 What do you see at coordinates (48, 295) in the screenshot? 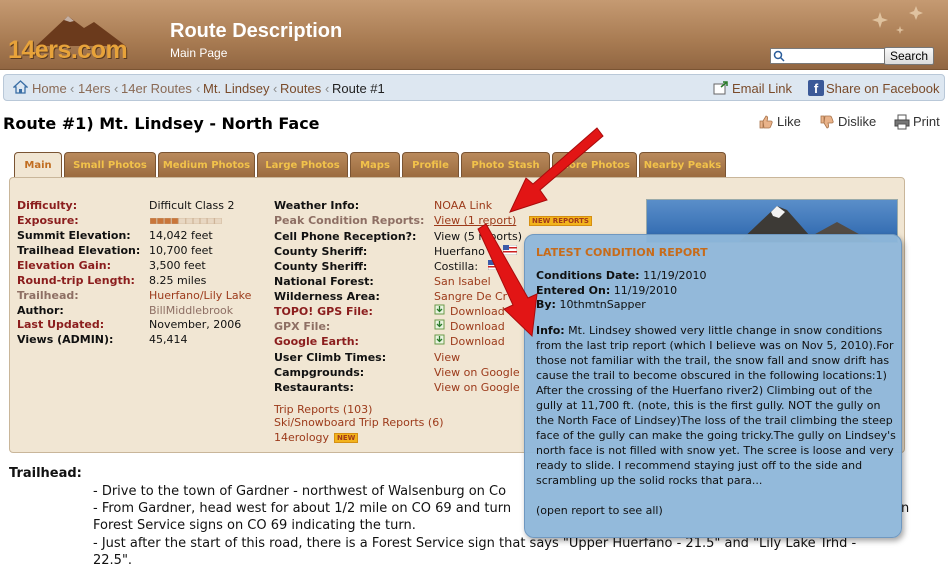
I see `stat-label: Trailhead:` at bounding box center [48, 295].